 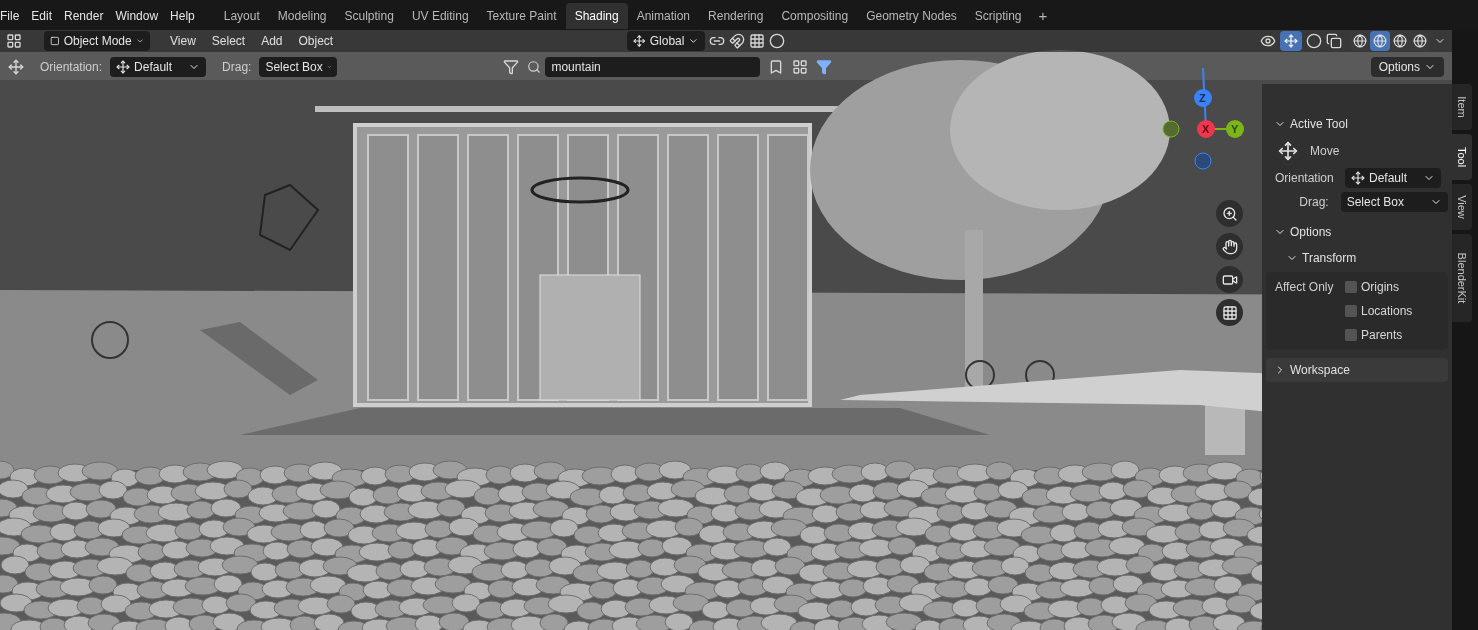 I want to click on menu-item: Render, so click(x=84, y=16).